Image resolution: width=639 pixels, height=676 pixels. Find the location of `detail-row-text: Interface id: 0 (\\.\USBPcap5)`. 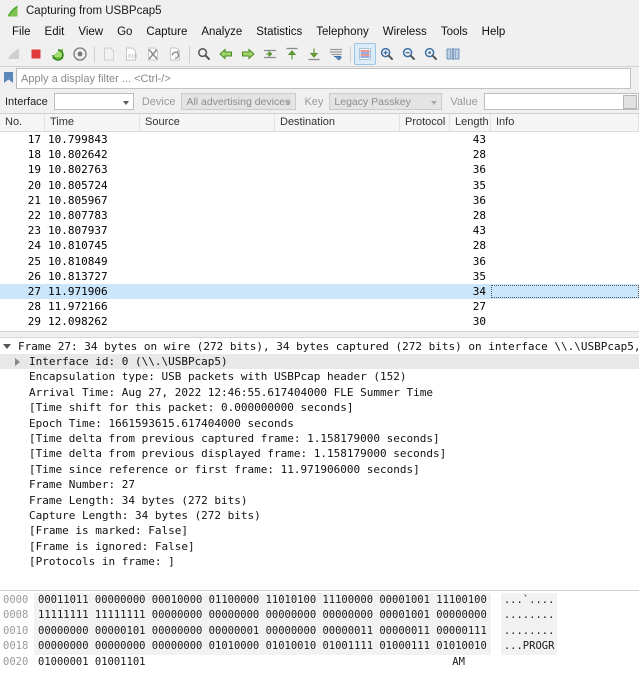

detail-row-text: Interface id: 0 (\\.\USBPcap5) is located at coordinates (128, 361).